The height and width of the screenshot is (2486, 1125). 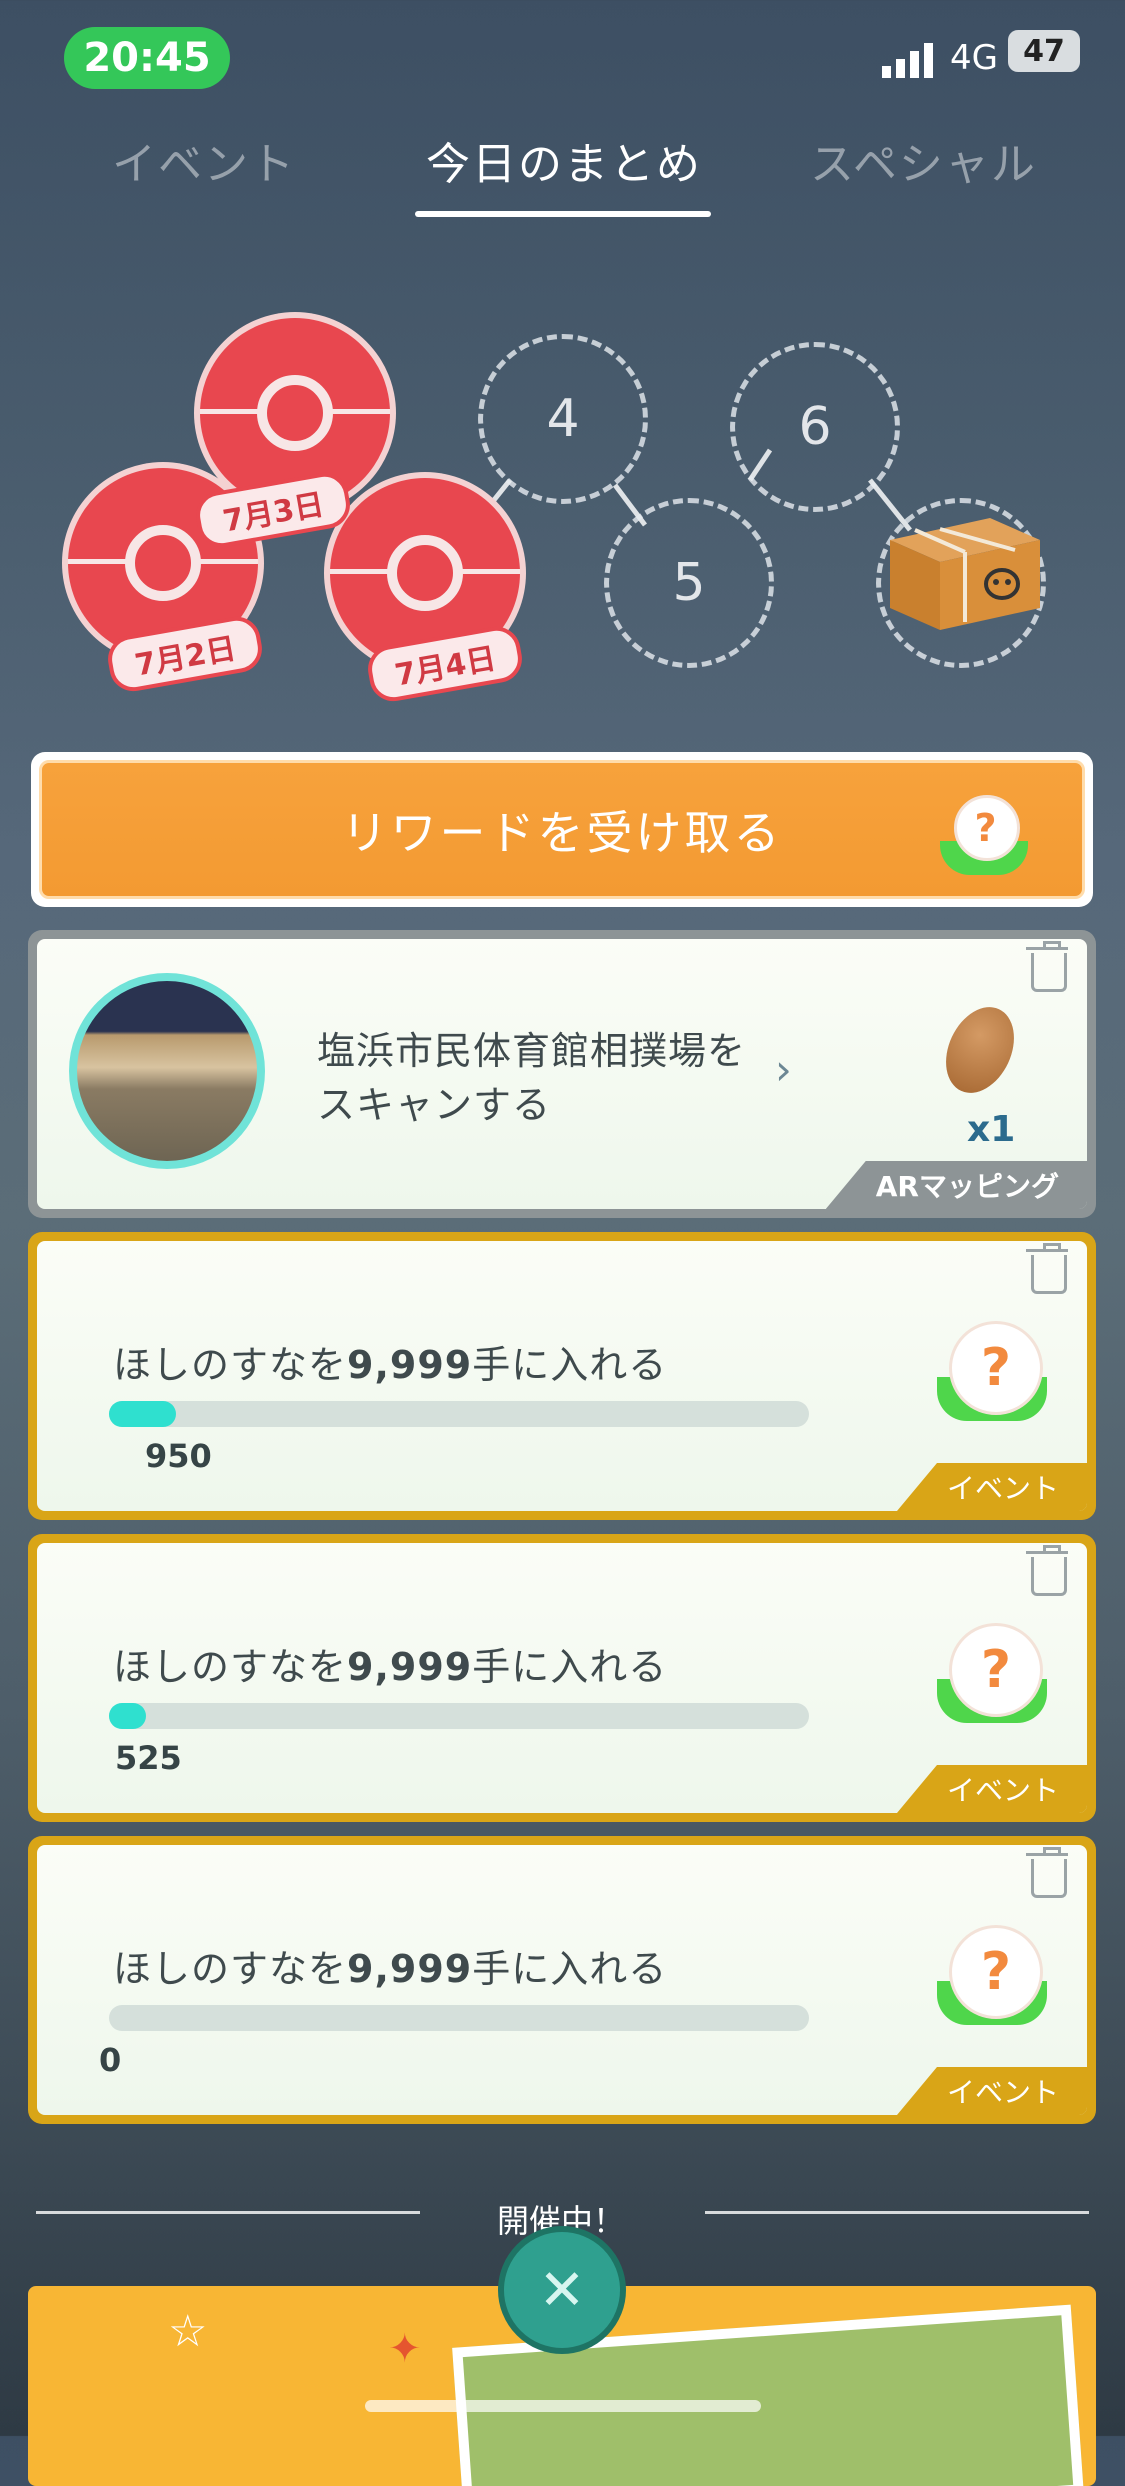 I want to click on tab-today-summary: 今日のまとめ, so click(x=564, y=160).